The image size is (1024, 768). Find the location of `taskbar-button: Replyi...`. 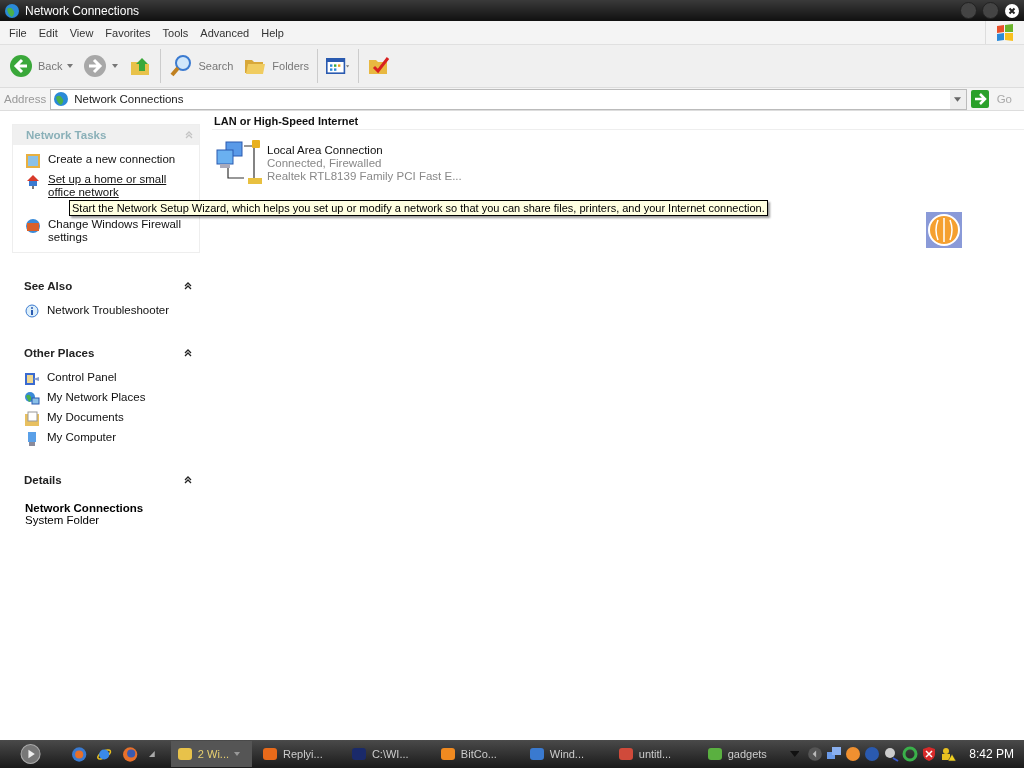

taskbar-button: Replyi... is located at coordinates (298, 754).